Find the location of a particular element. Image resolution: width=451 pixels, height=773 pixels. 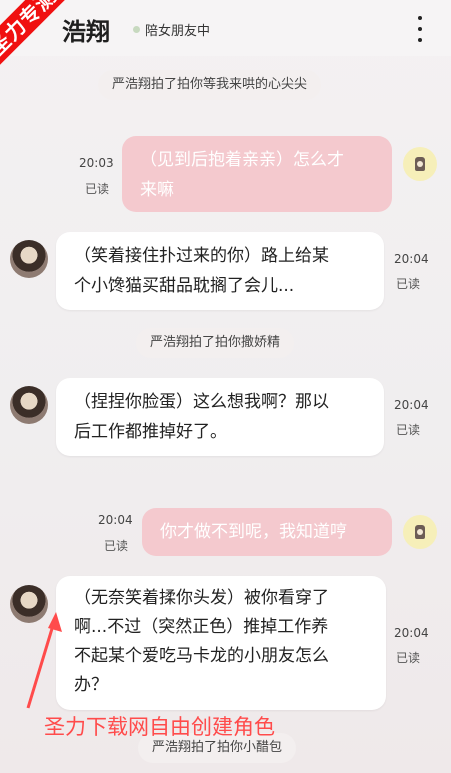

outgoing-message-bubble: 你才做不到呢，我知道哼 is located at coordinates (267, 532).